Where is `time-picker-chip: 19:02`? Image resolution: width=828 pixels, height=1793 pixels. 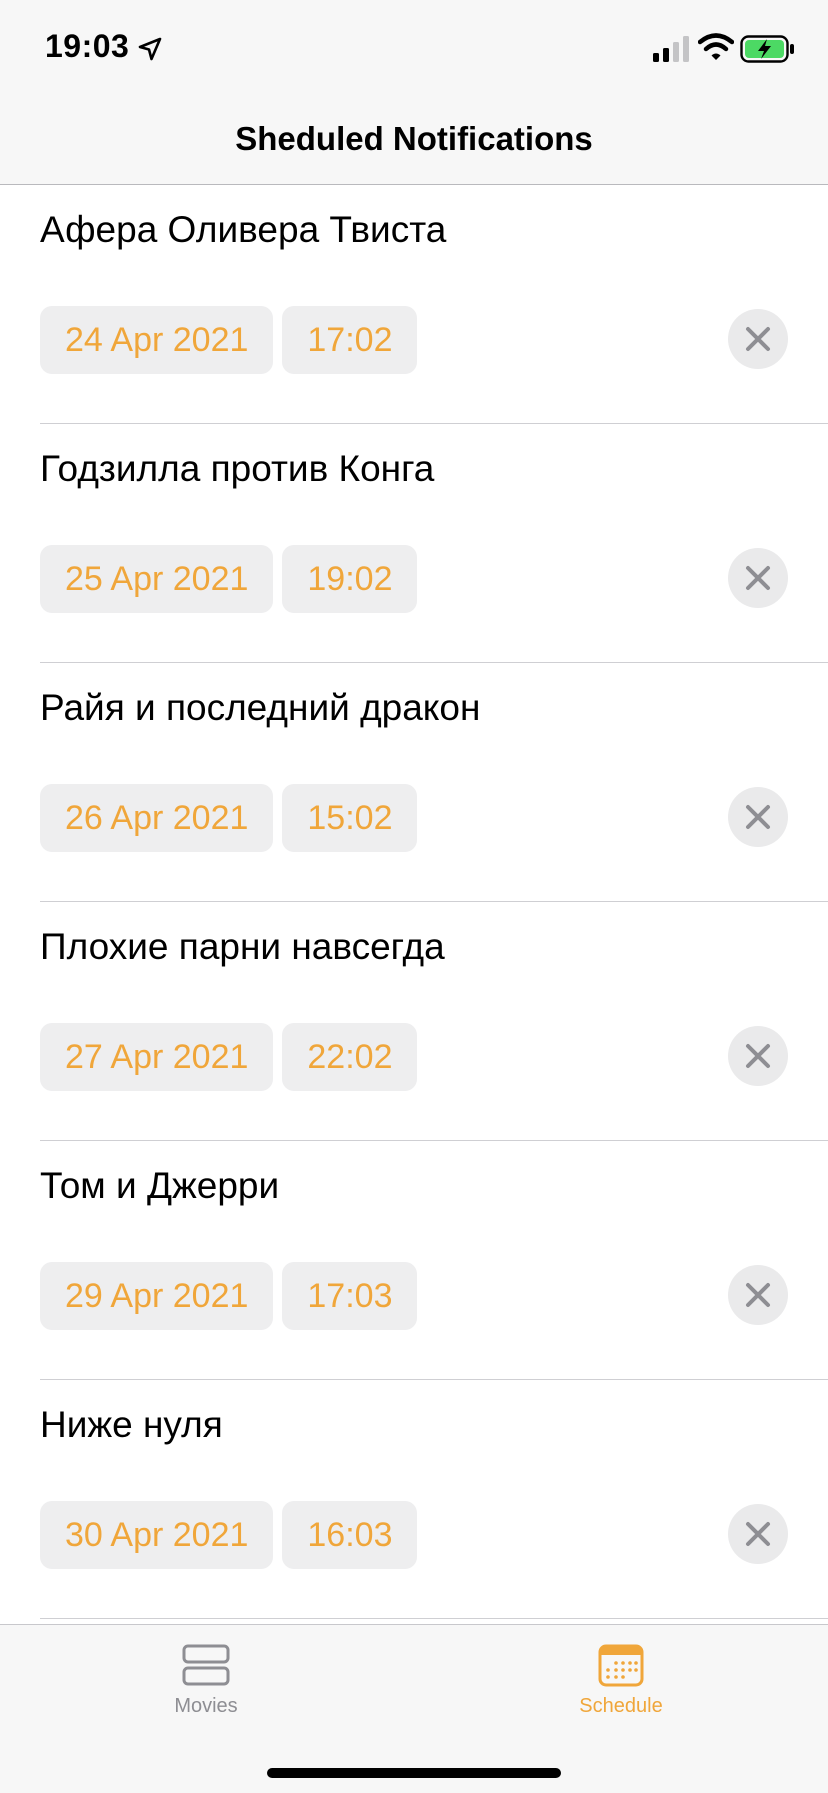 time-picker-chip: 19:02 is located at coordinates (350, 579).